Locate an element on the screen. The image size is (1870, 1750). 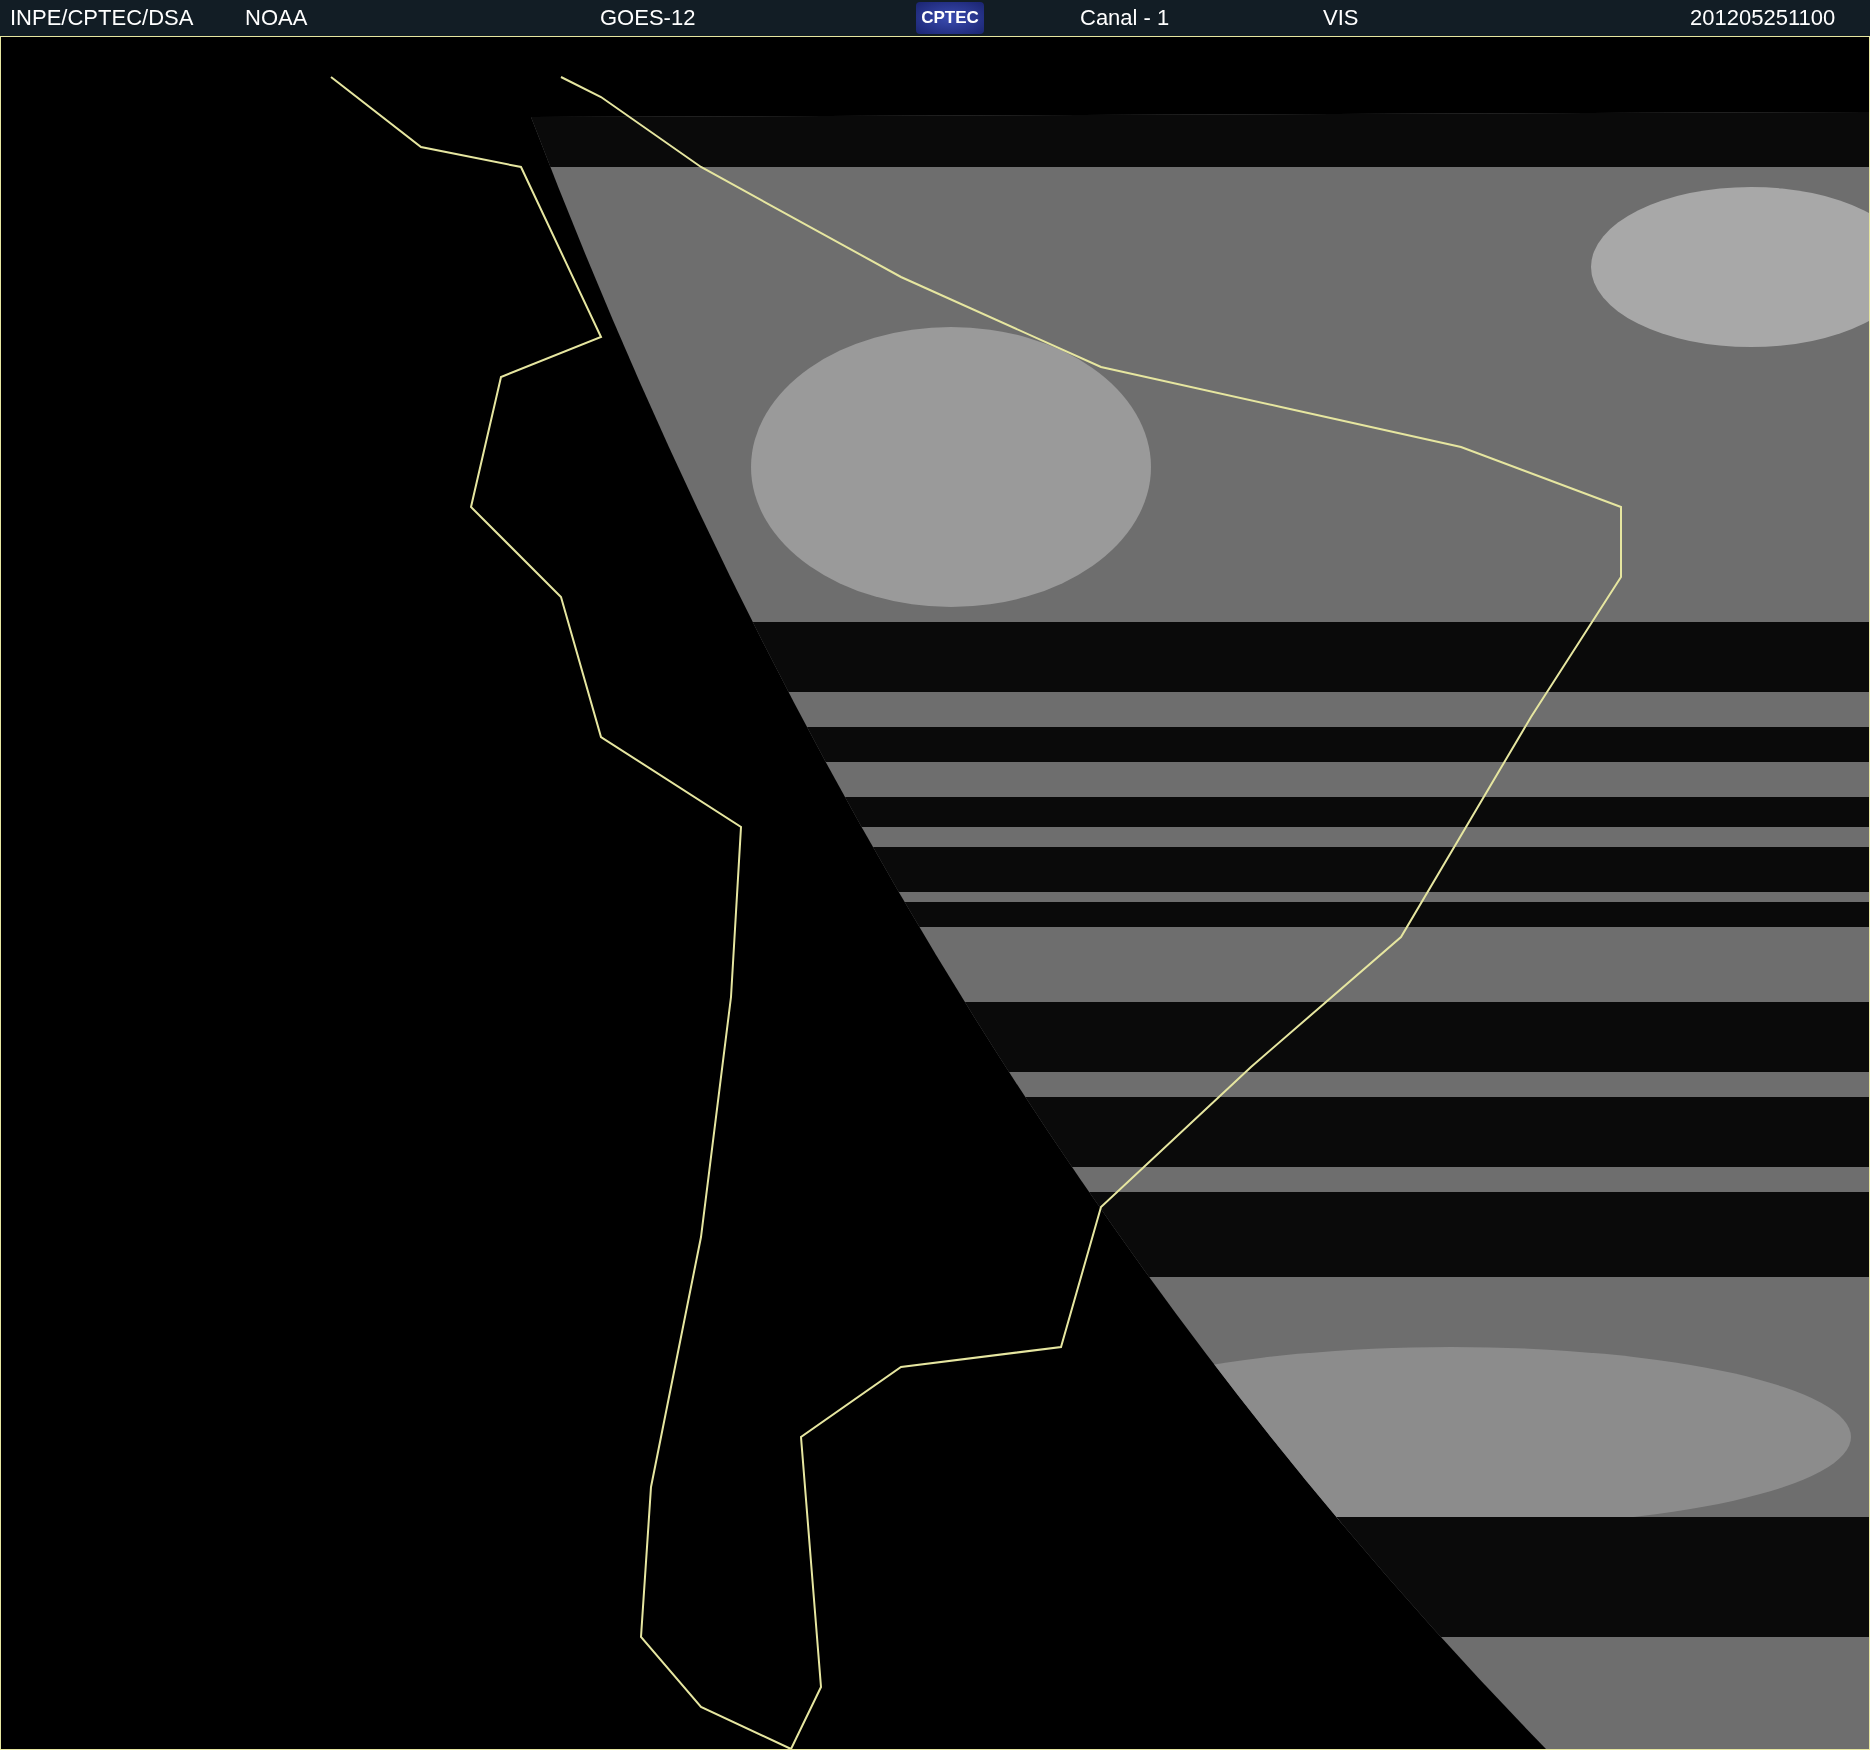
logo: CPTEC is located at coordinates (950, 18).